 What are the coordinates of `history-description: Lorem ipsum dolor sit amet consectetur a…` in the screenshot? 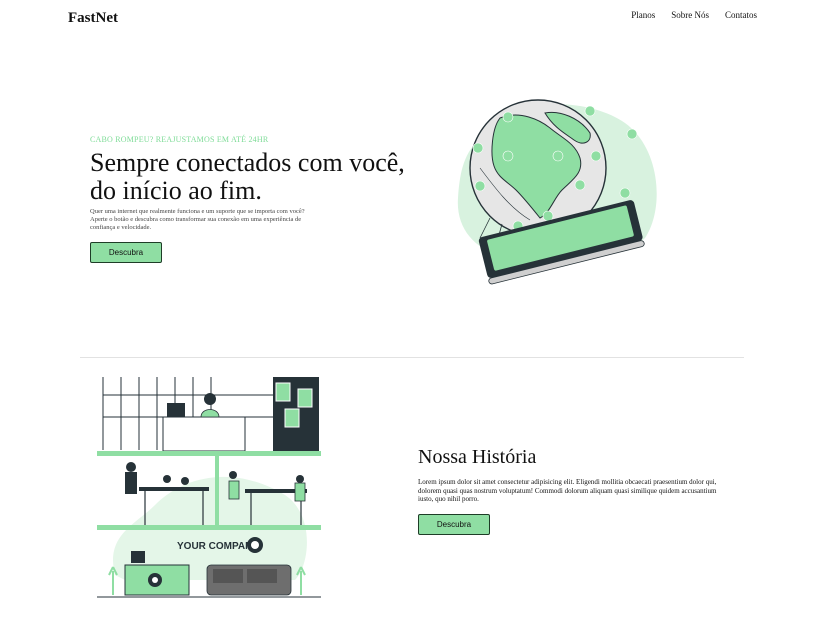 It's located at (567, 490).